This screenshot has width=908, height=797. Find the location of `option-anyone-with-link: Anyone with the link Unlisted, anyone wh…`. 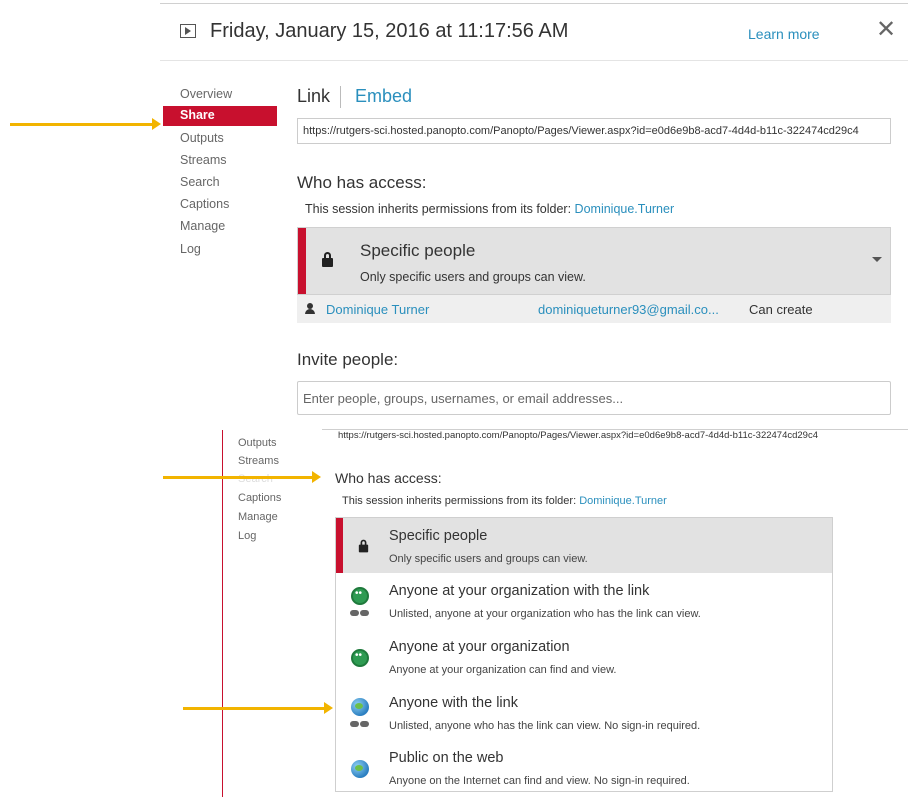

option-anyone-with-link: Anyone with the link Unlisted, anyone wh… is located at coordinates (584, 712).